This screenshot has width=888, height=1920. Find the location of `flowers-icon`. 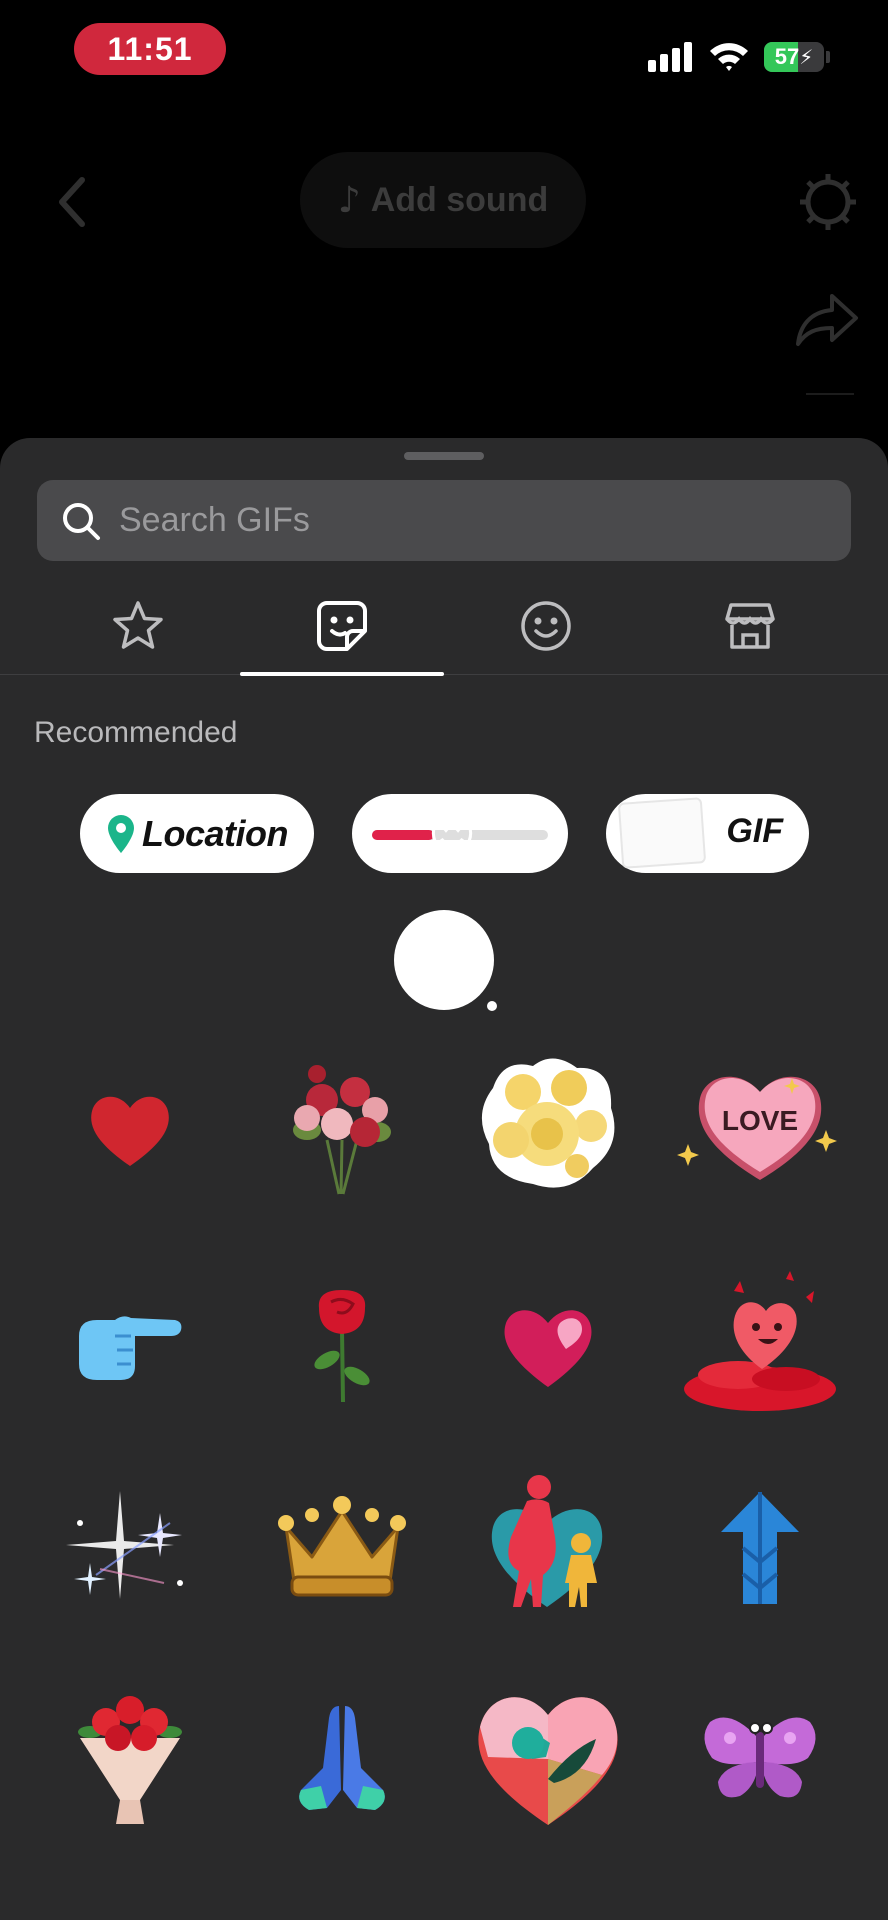

flowers-icon is located at coordinates (548, 1123).